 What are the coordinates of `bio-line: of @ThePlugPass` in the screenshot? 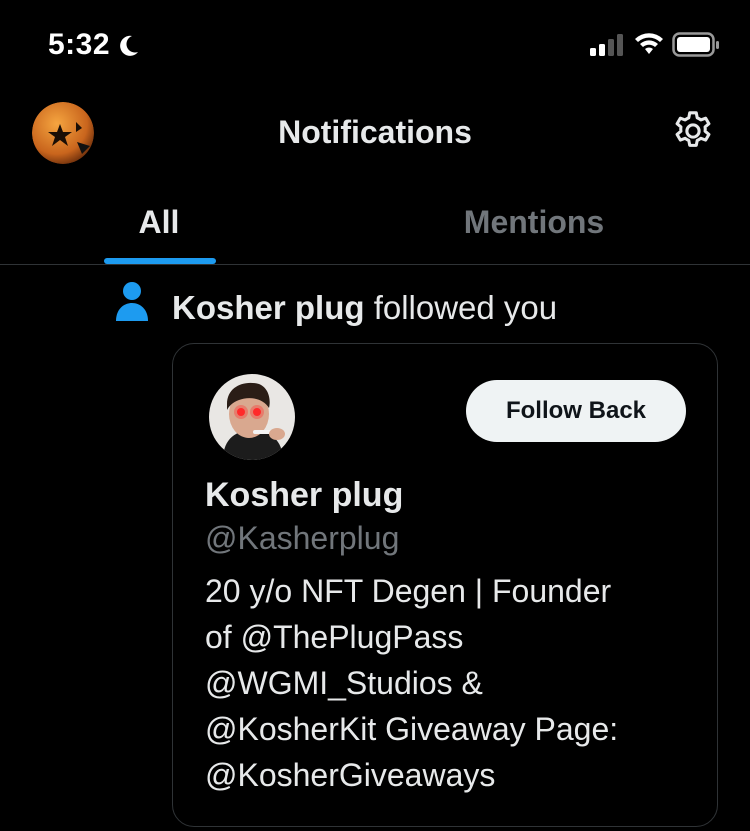 It's located at (334, 637).